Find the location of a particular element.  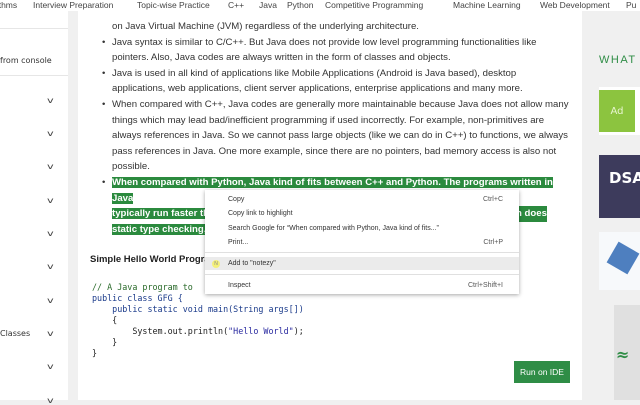

right-sidebar: WHAT Ad DSA ≈ is located at coordinates (611, 204).